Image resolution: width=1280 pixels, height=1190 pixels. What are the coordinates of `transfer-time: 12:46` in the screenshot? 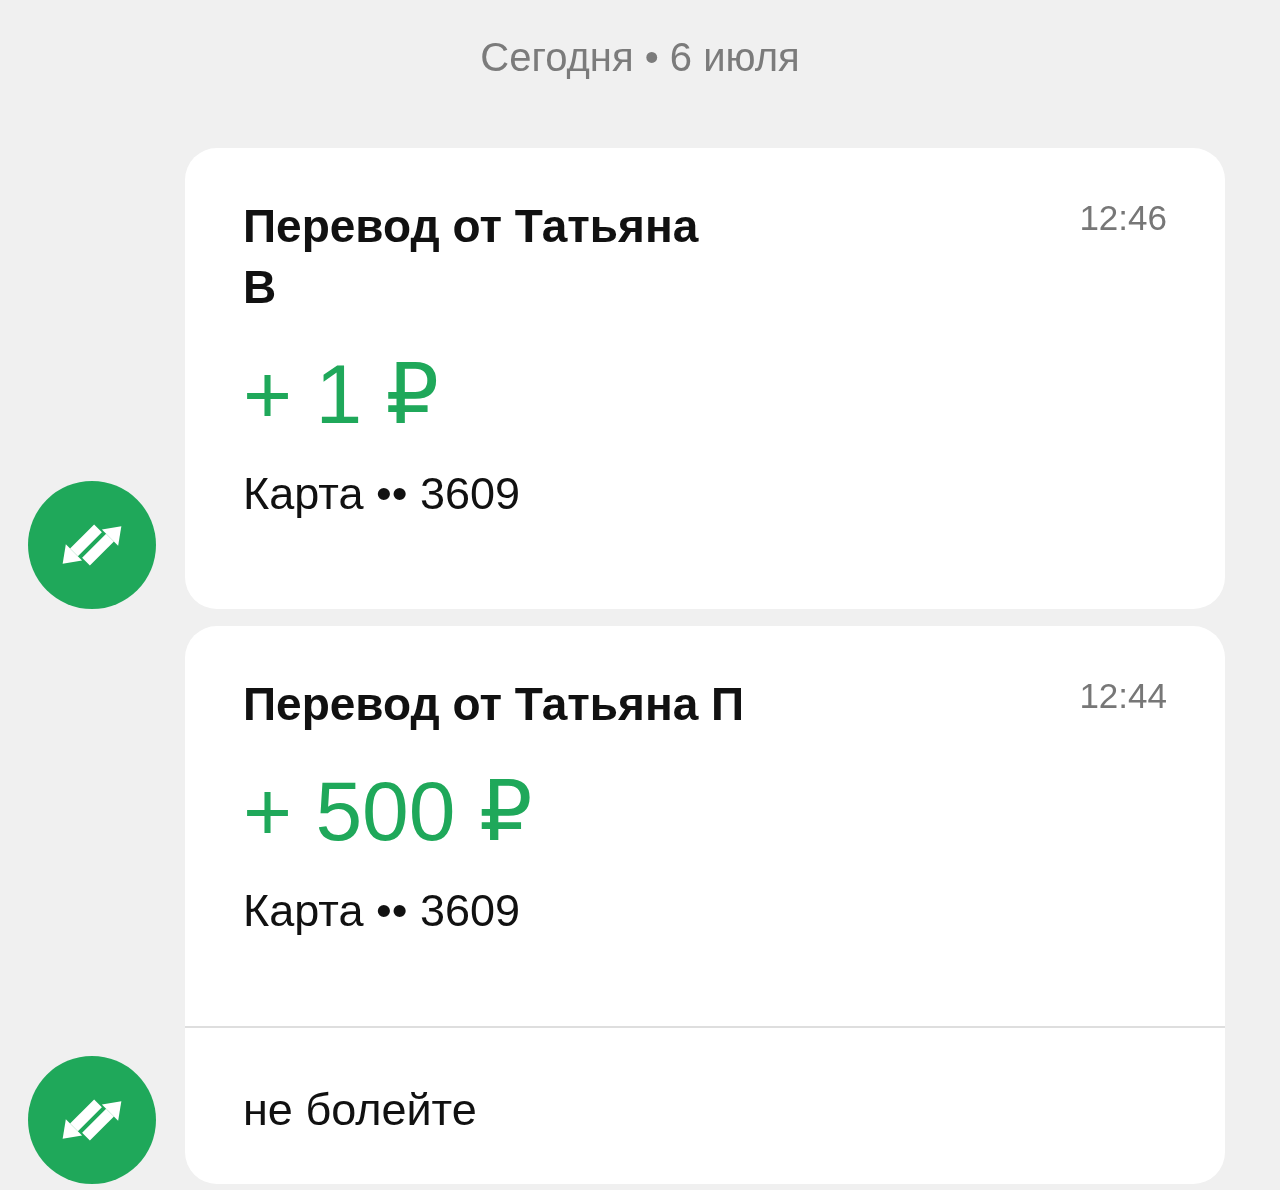 It's located at (1123, 218).